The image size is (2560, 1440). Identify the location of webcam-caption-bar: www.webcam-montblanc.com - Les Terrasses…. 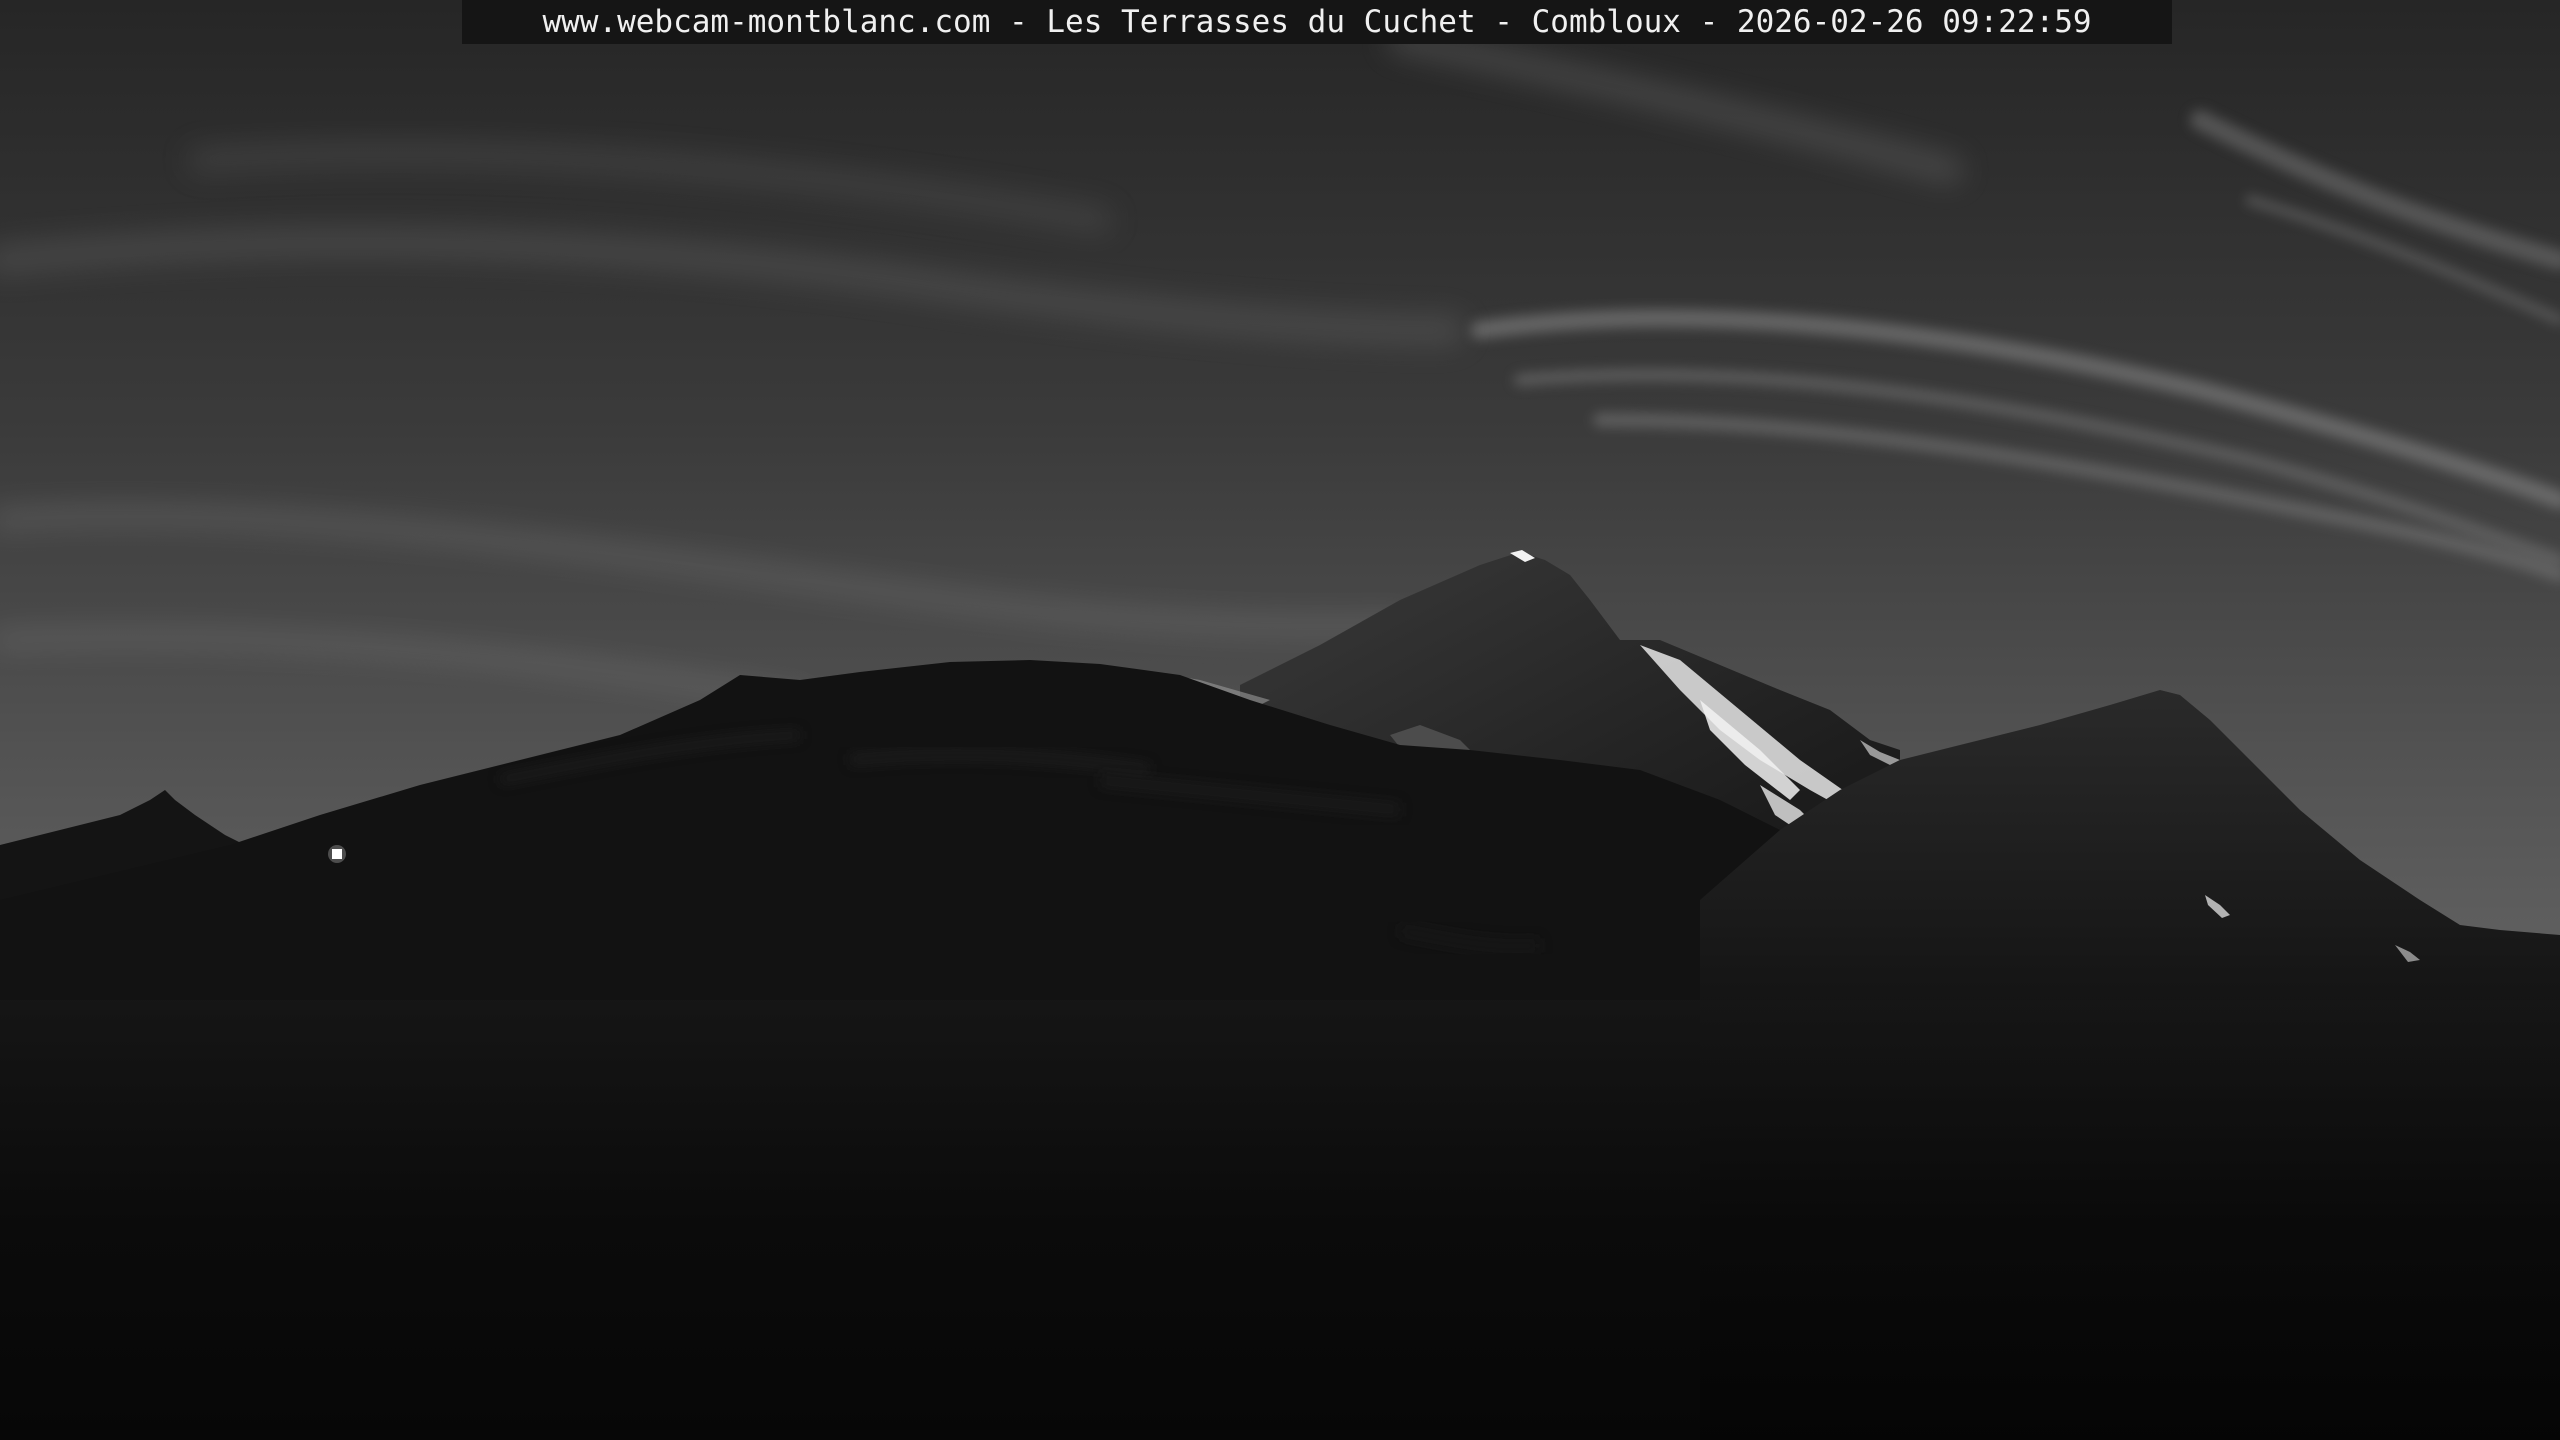
(1317, 22).